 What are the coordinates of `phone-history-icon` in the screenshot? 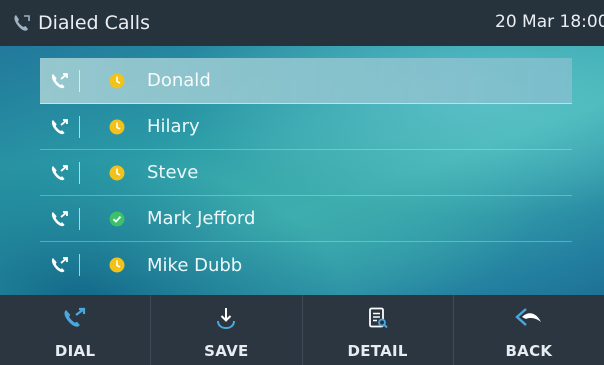 It's located at (22, 23).